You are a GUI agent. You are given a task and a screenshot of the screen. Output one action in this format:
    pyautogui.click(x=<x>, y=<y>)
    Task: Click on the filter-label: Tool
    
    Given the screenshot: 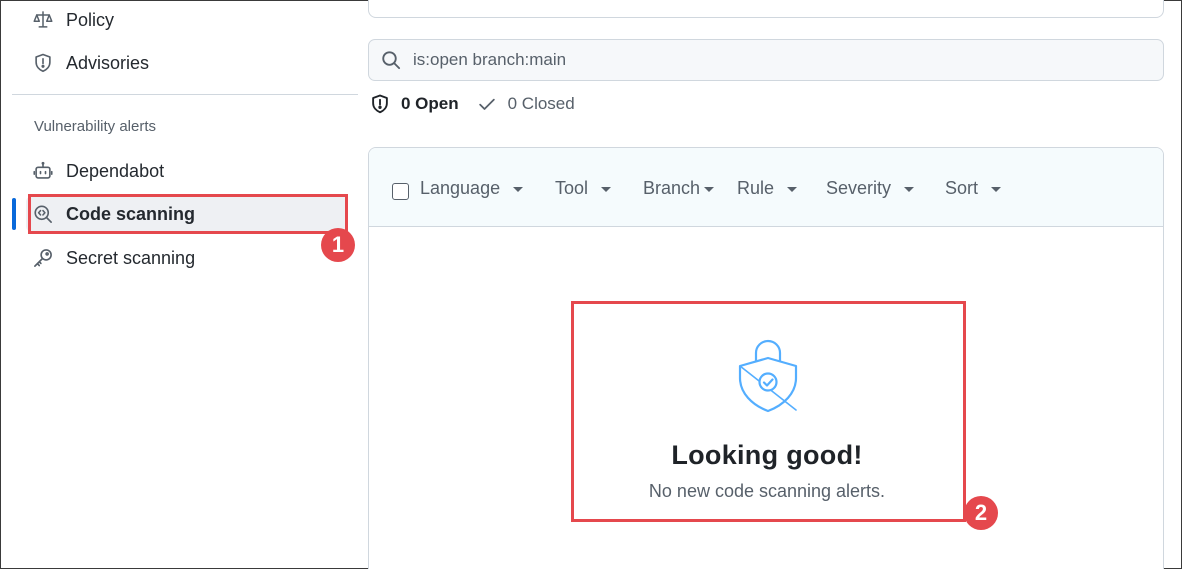 What is the action you would take?
    pyautogui.click(x=572, y=187)
    